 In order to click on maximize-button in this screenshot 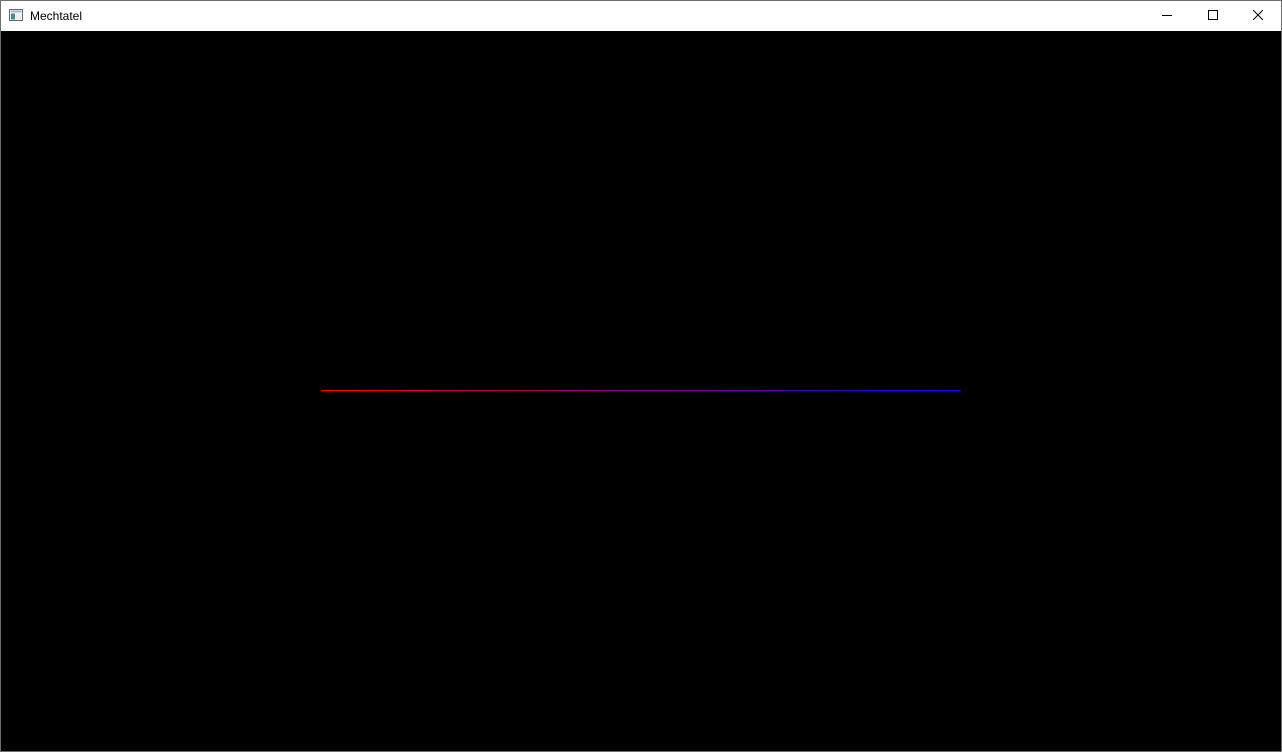, I will do `click(1213, 16)`.